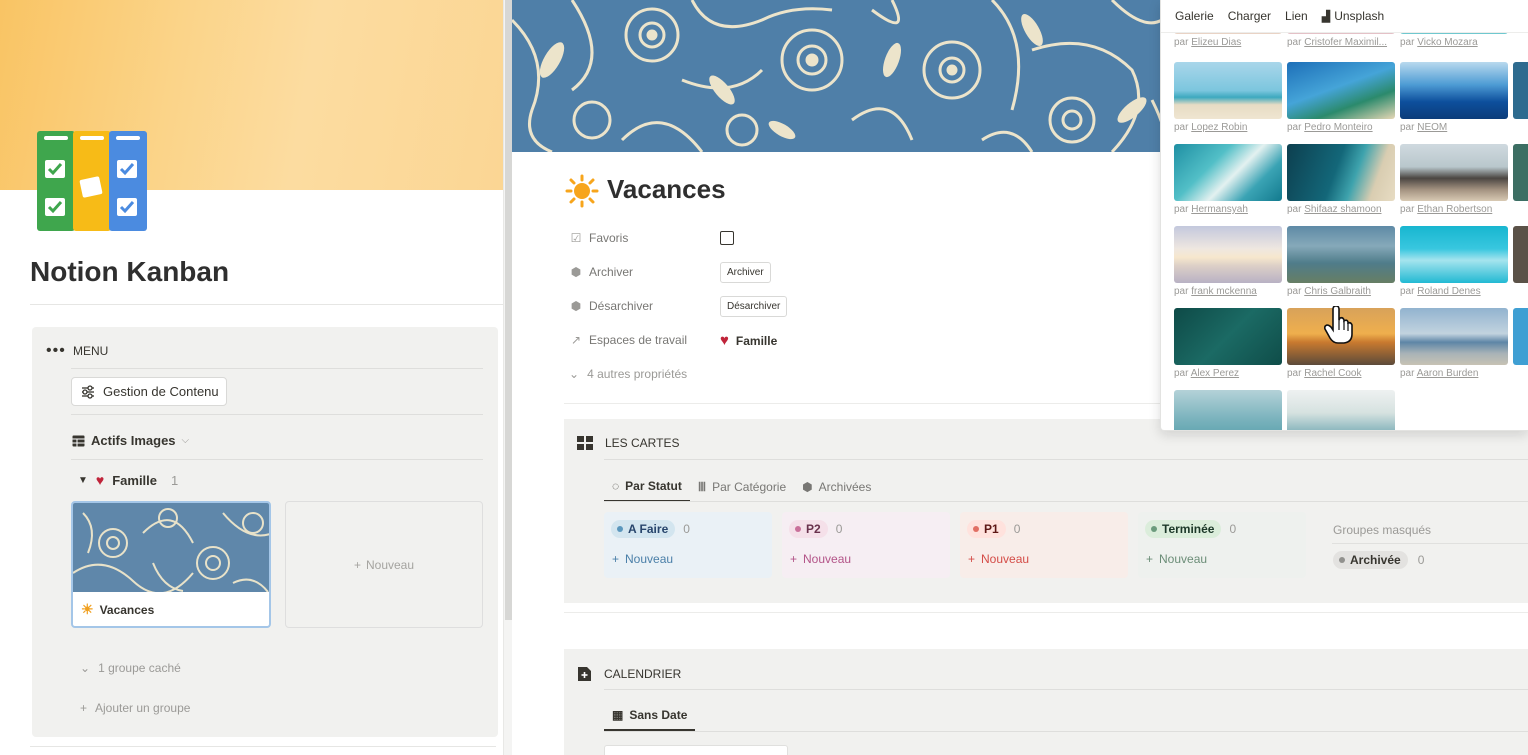  What do you see at coordinates (1454, 261) in the screenshot?
I see `unsplash-photo: par Roland Denes` at bounding box center [1454, 261].